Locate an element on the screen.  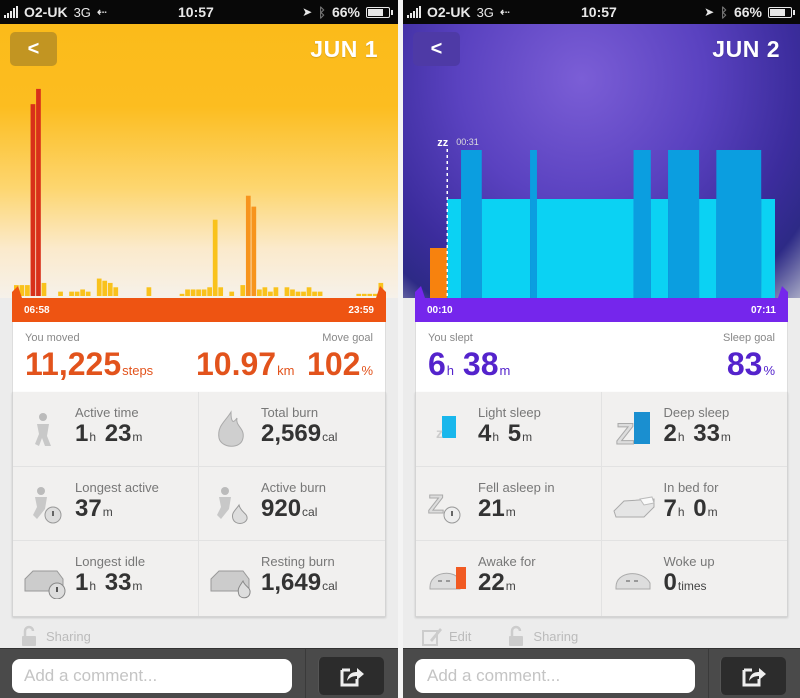
flame-icon is located at coordinates (231, 428).